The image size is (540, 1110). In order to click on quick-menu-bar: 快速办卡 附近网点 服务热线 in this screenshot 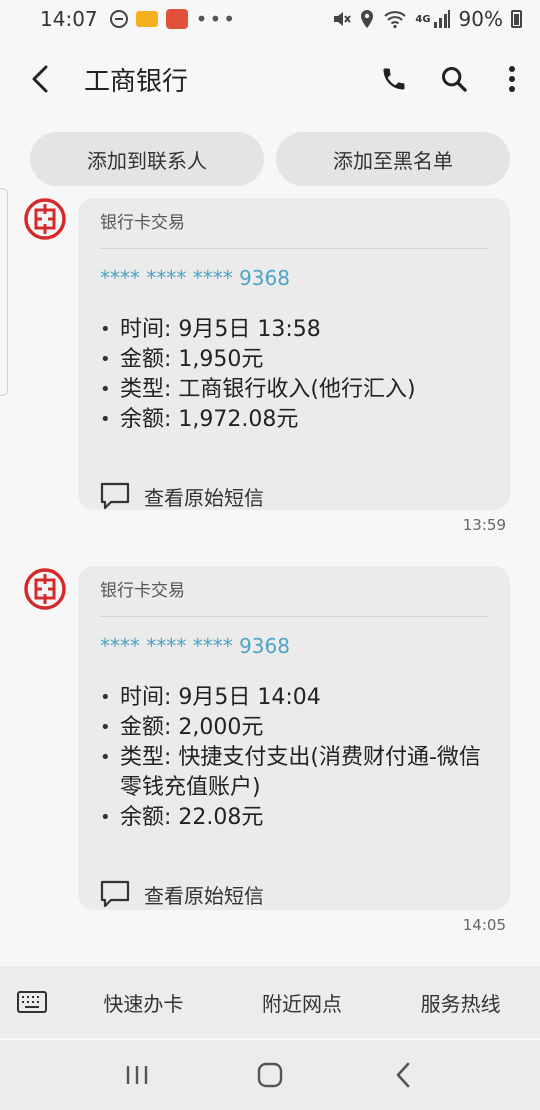, I will do `click(270, 1002)`.